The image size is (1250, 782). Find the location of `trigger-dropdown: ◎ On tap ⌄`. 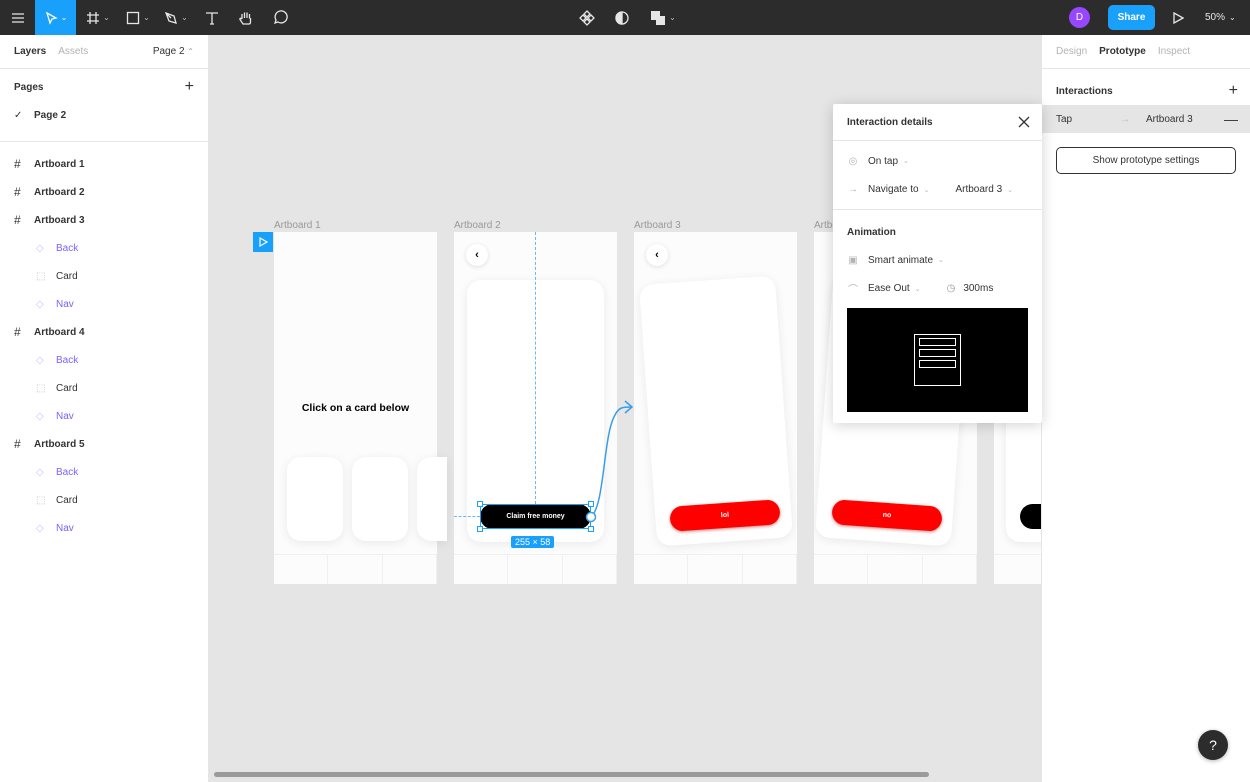

trigger-dropdown: ◎ On tap ⌄ is located at coordinates (937, 161).